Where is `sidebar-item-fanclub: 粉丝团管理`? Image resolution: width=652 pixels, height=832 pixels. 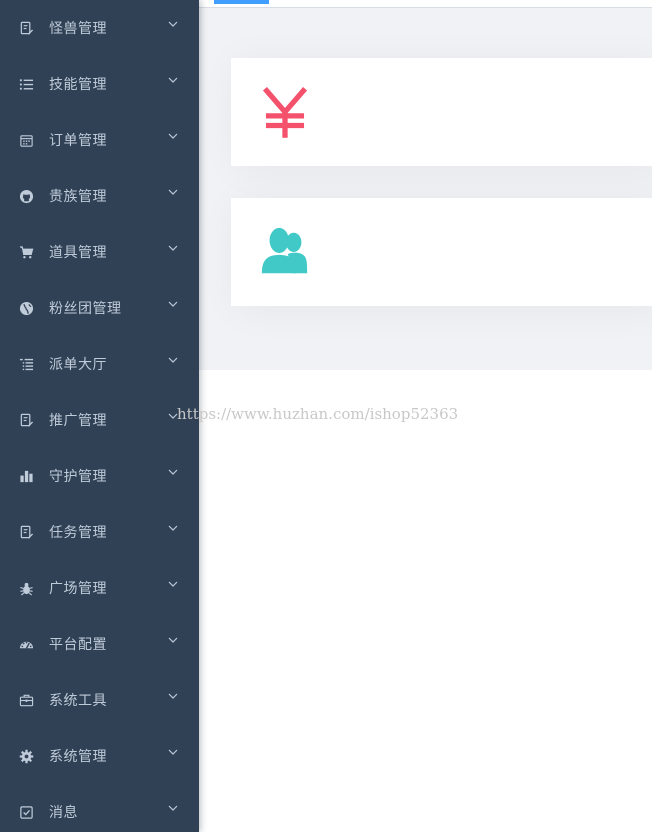
sidebar-item-fanclub: 粉丝团管理 is located at coordinates (99, 308).